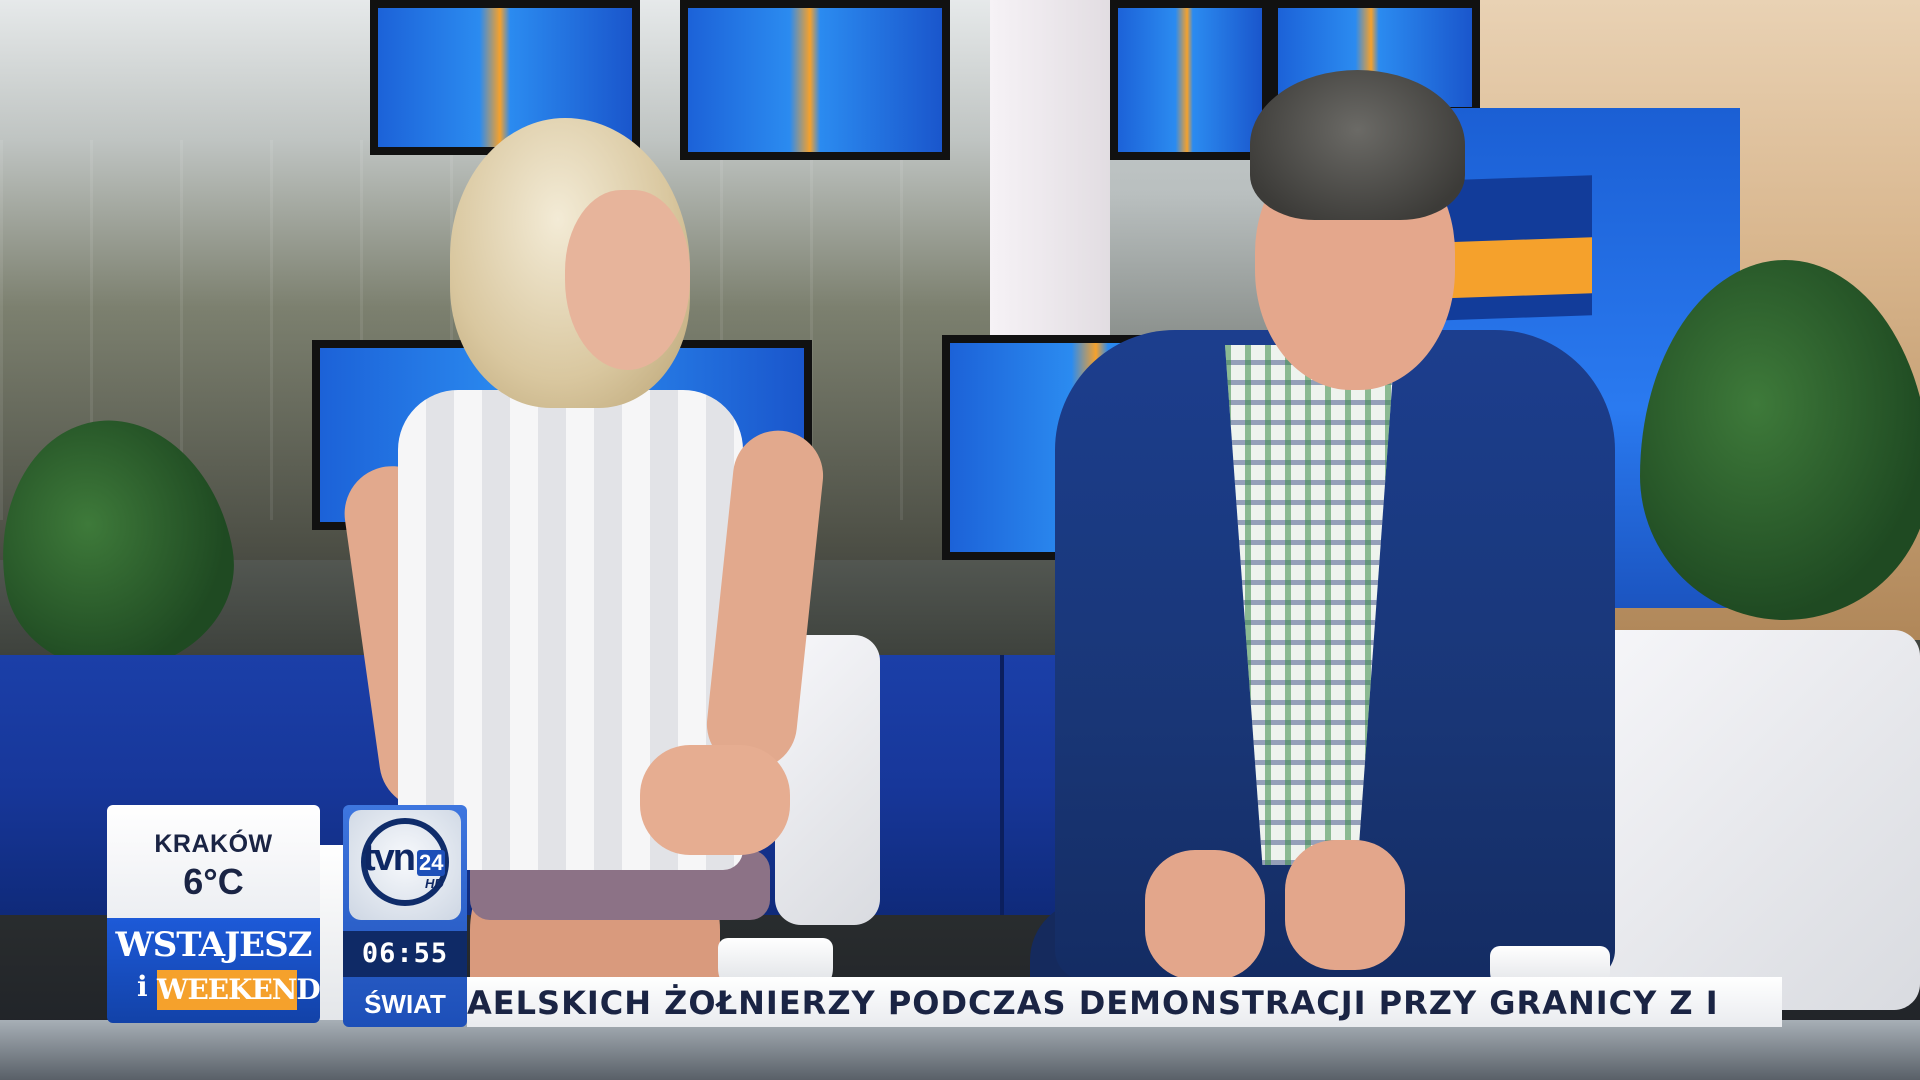  What do you see at coordinates (434, 883) in the screenshot?
I see `channel-hd-badge: HD` at bounding box center [434, 883].